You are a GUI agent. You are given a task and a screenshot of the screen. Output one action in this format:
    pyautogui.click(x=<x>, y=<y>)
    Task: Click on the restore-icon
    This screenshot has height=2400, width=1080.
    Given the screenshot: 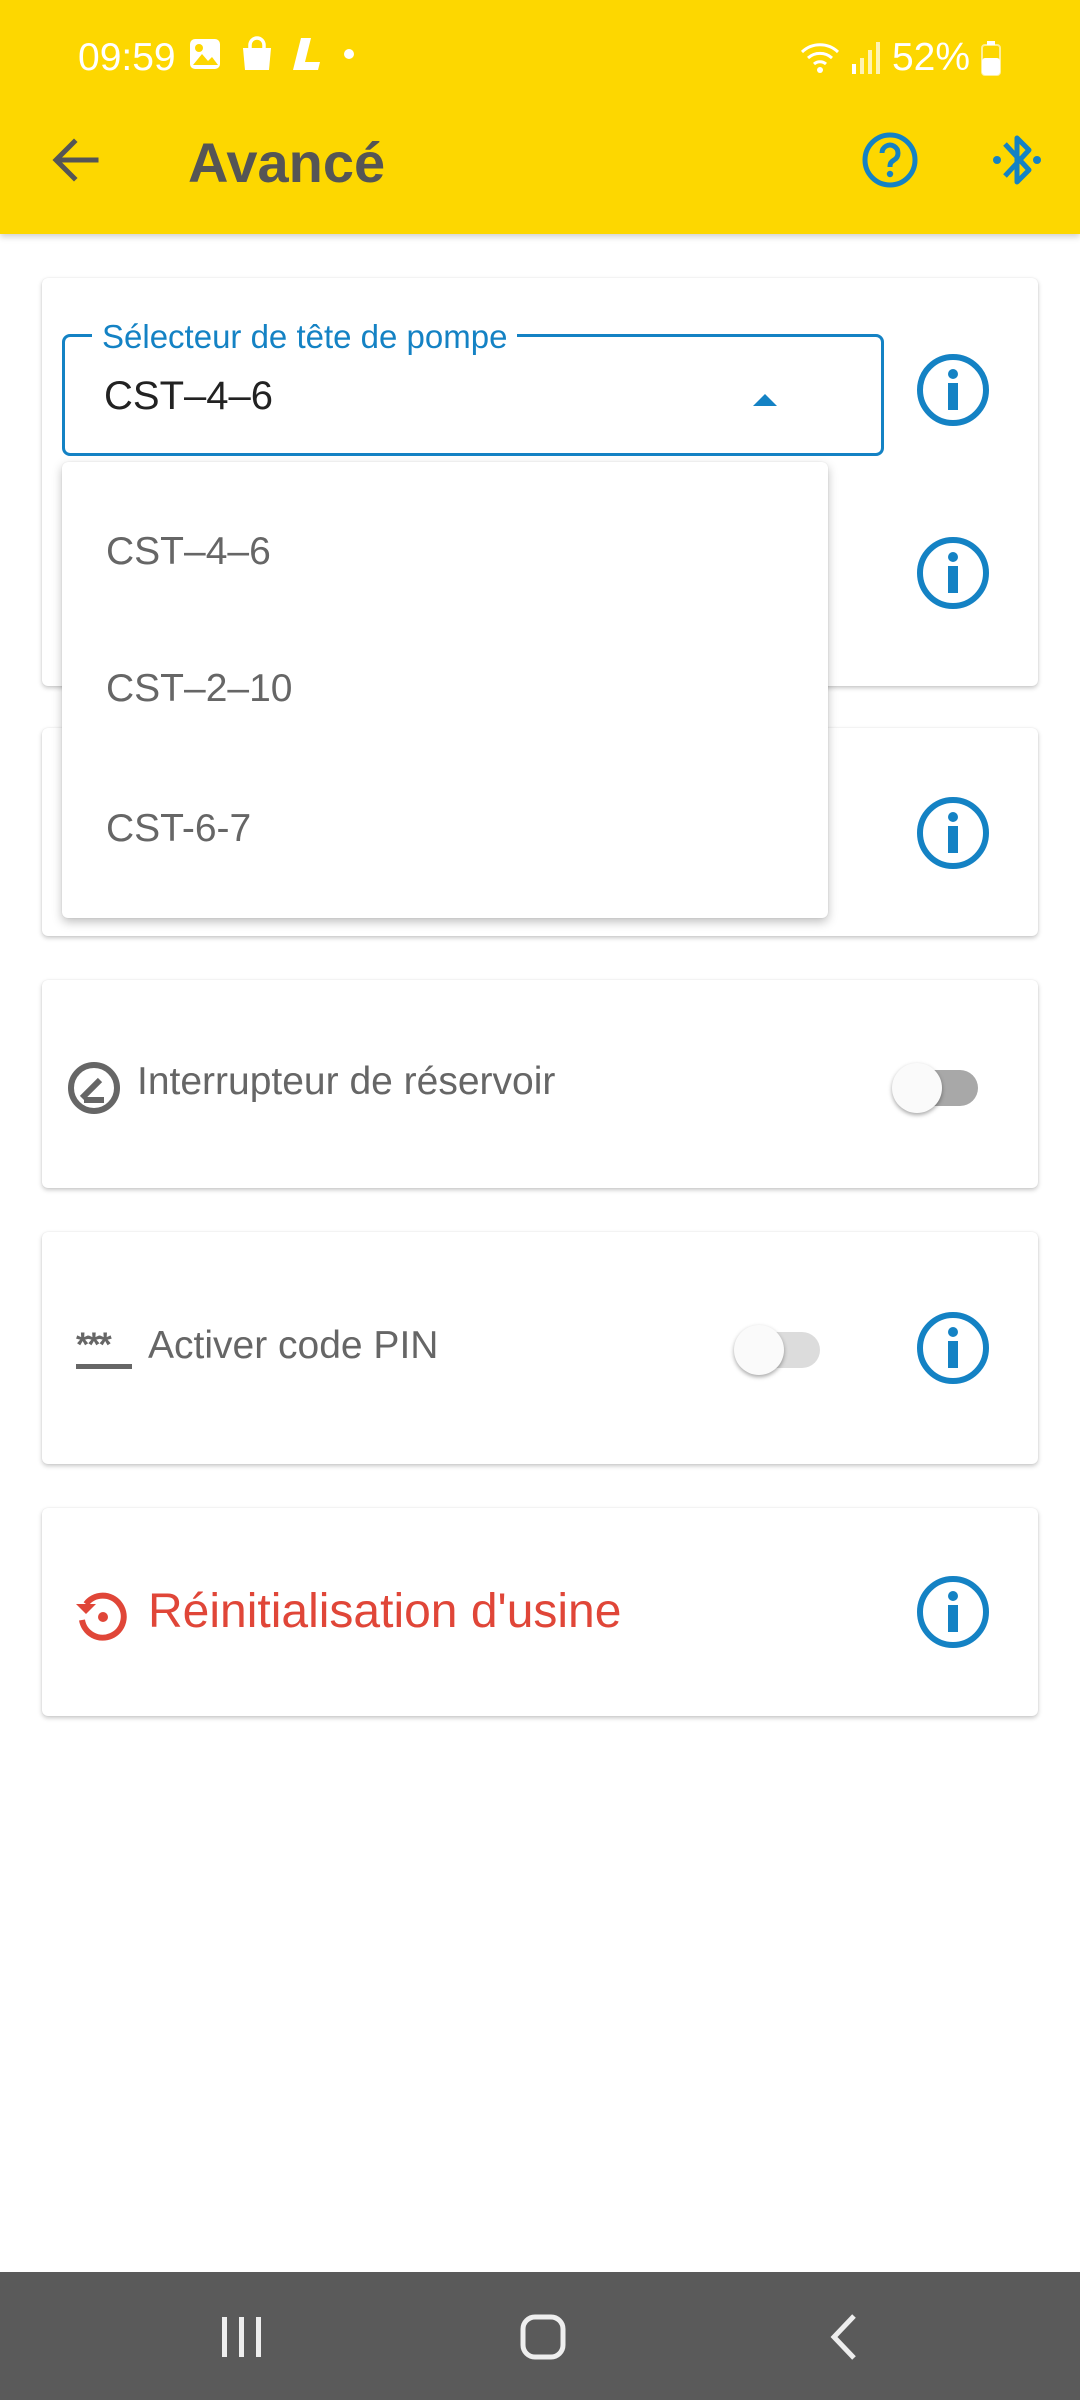 What is the action you would take?
    pyautogui.click(x=101, y=1616)
    